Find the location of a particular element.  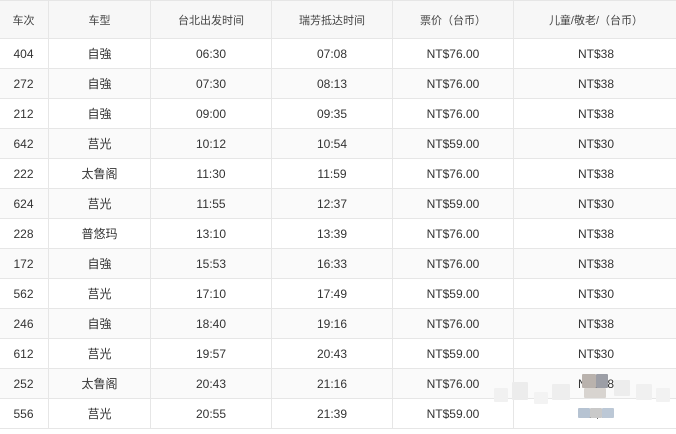

cell-departure-time: 20:43 is located at coordinates (211, 383).